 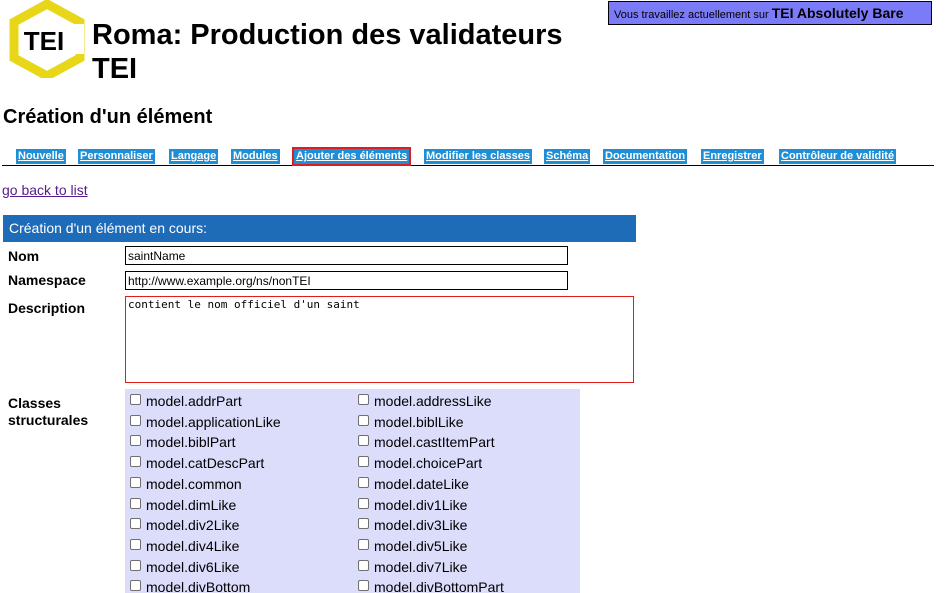 I want to click on class-option-label: model.castItemPart, so click(x=434, y=442).